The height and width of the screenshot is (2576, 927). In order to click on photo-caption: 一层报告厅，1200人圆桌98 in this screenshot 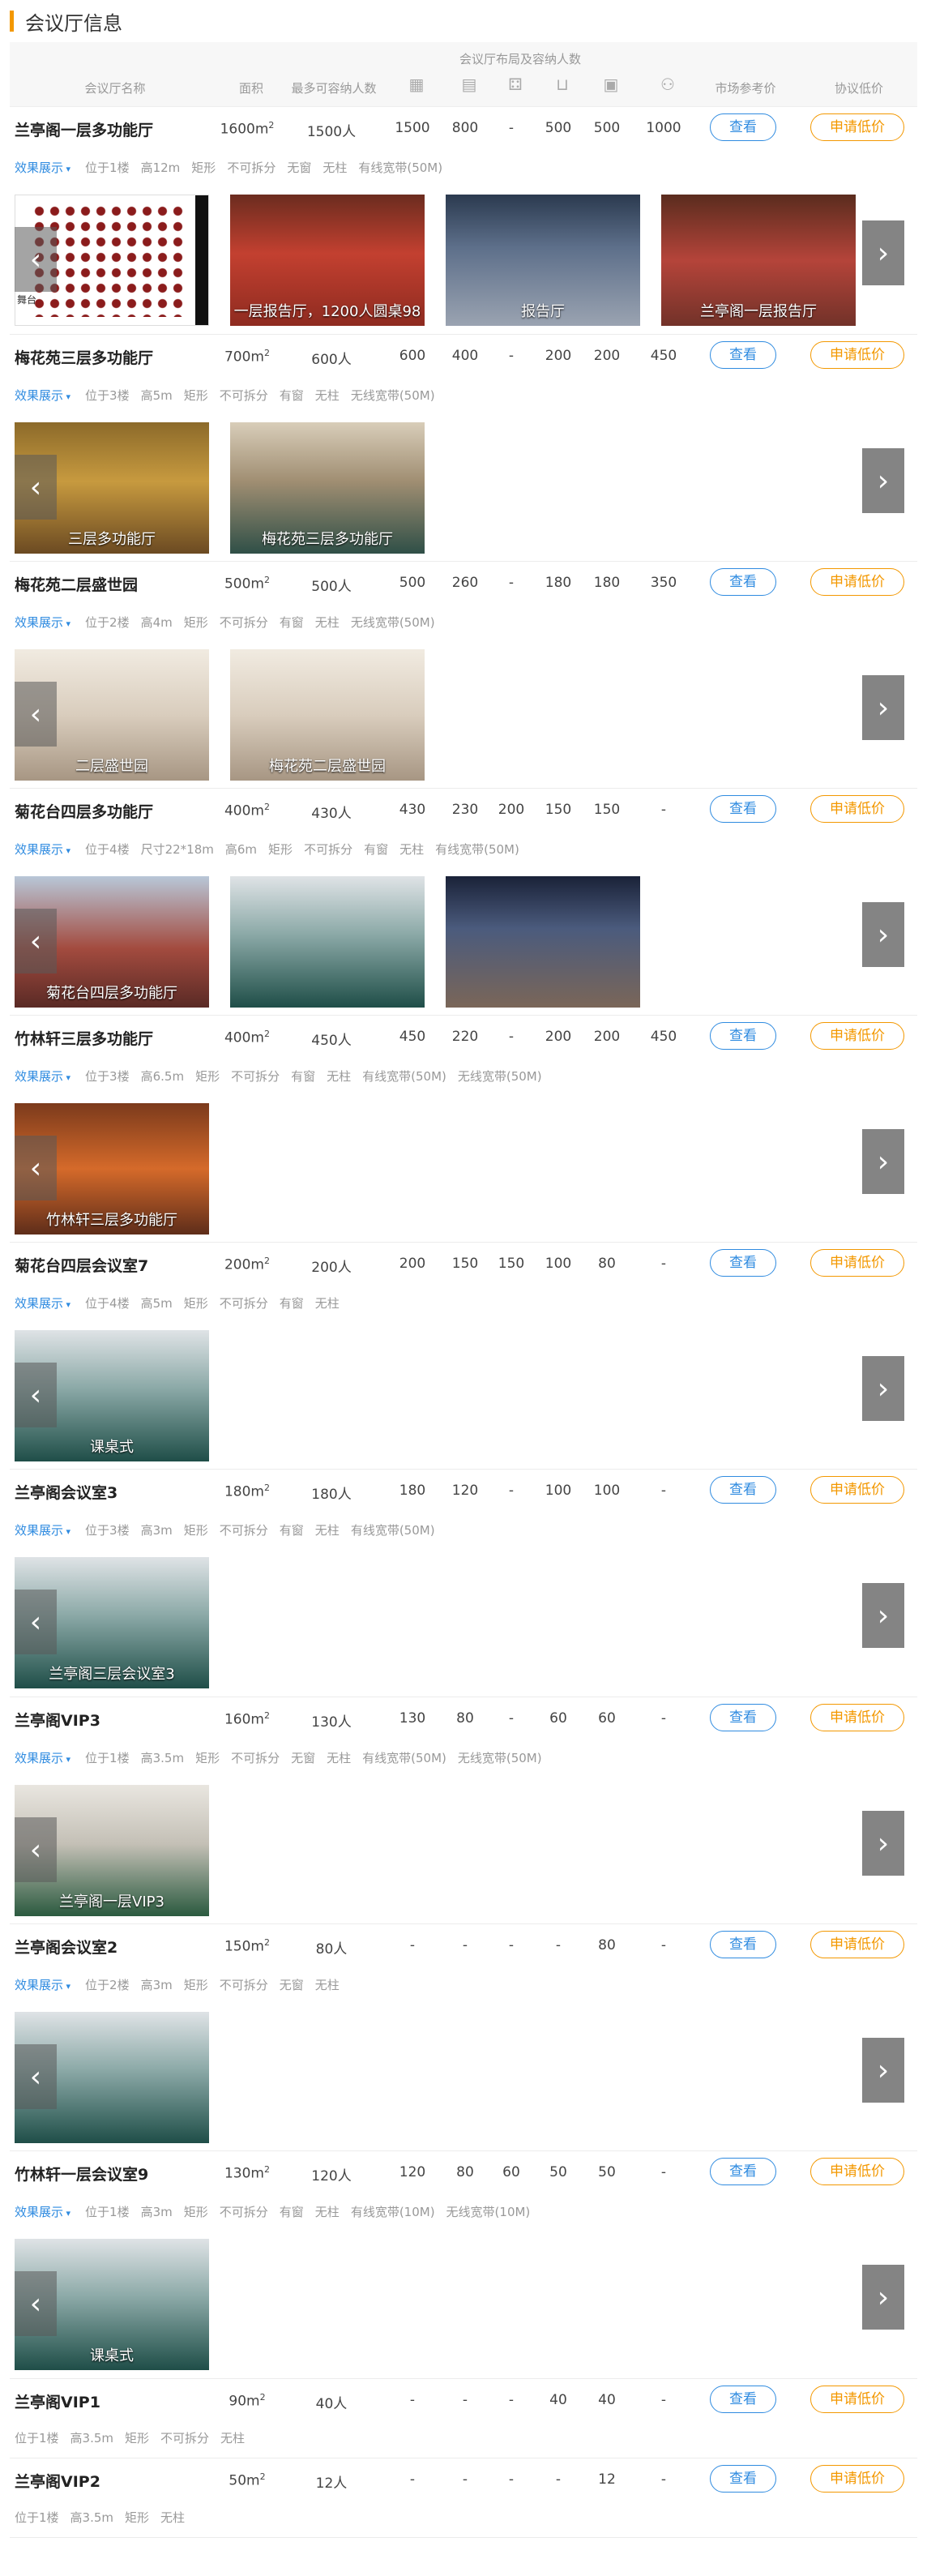, I will do `click(327, 311)`.